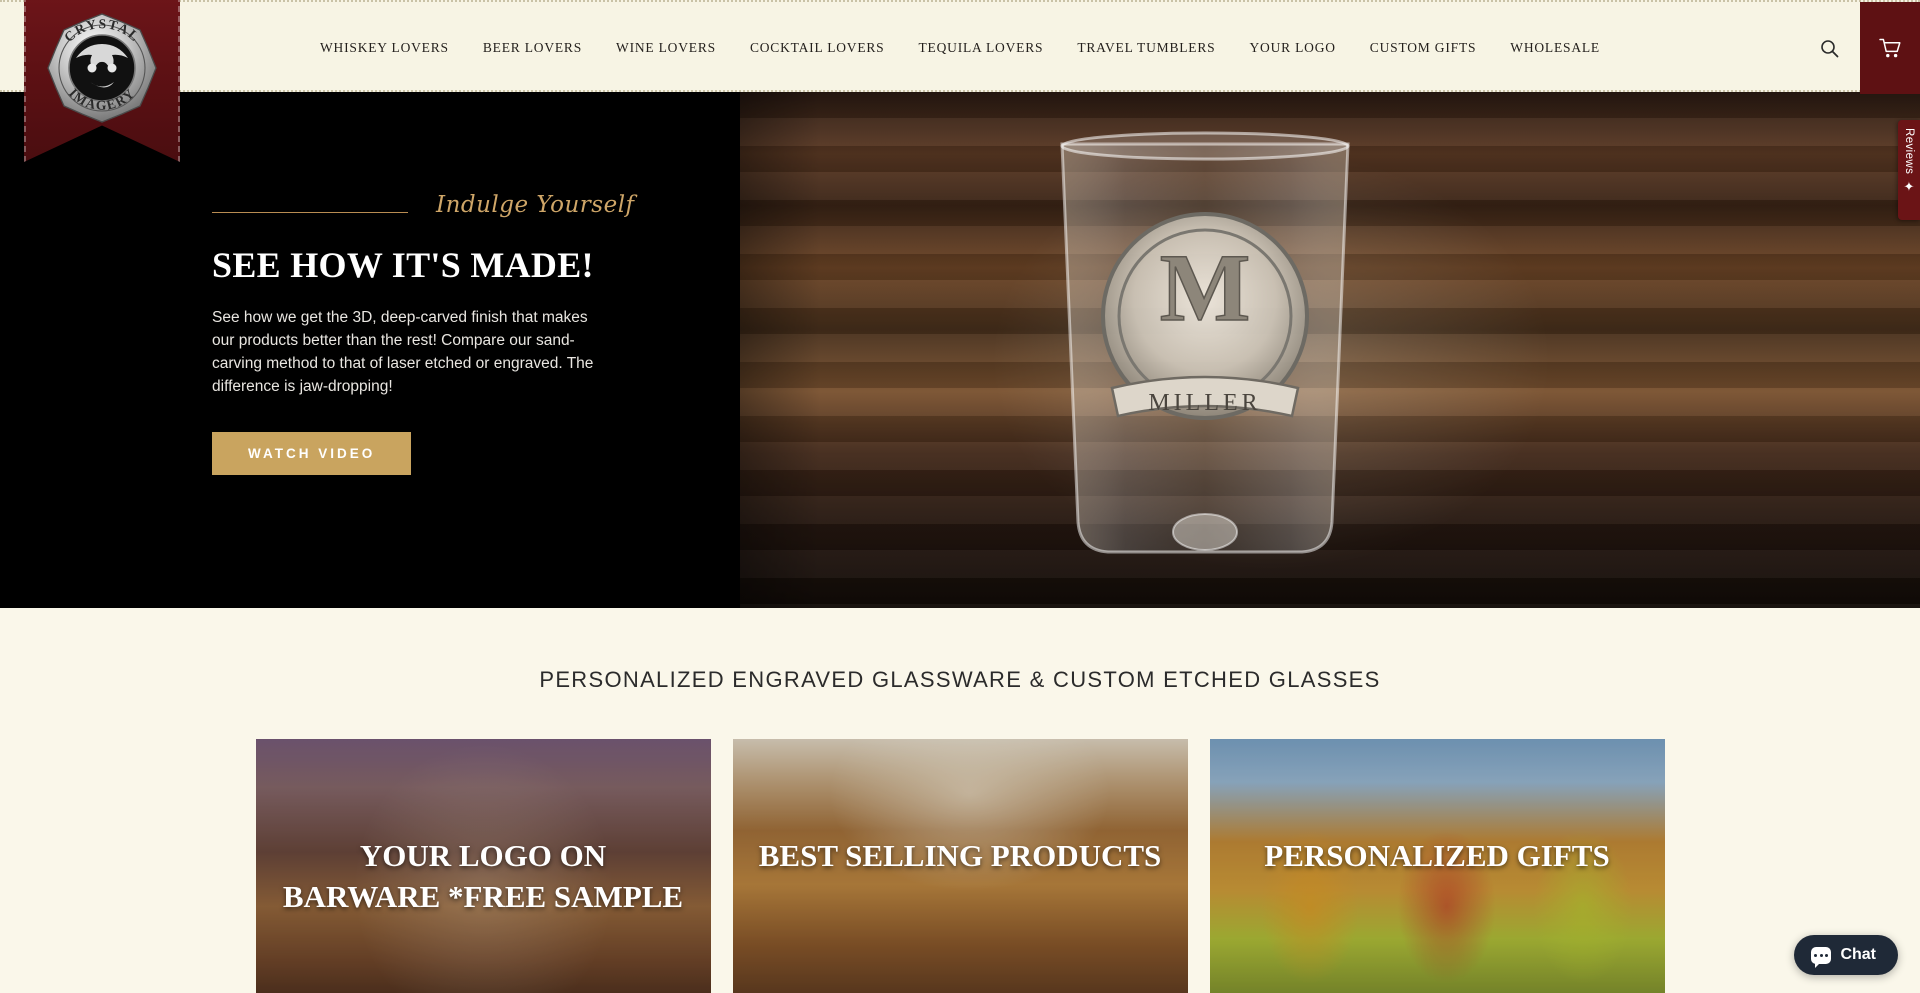 The image size is (1920, 993). Describe the element at coordinates (1909, 151) in the screenshot. I see `reviews-tab-label: Reviews` at that location.